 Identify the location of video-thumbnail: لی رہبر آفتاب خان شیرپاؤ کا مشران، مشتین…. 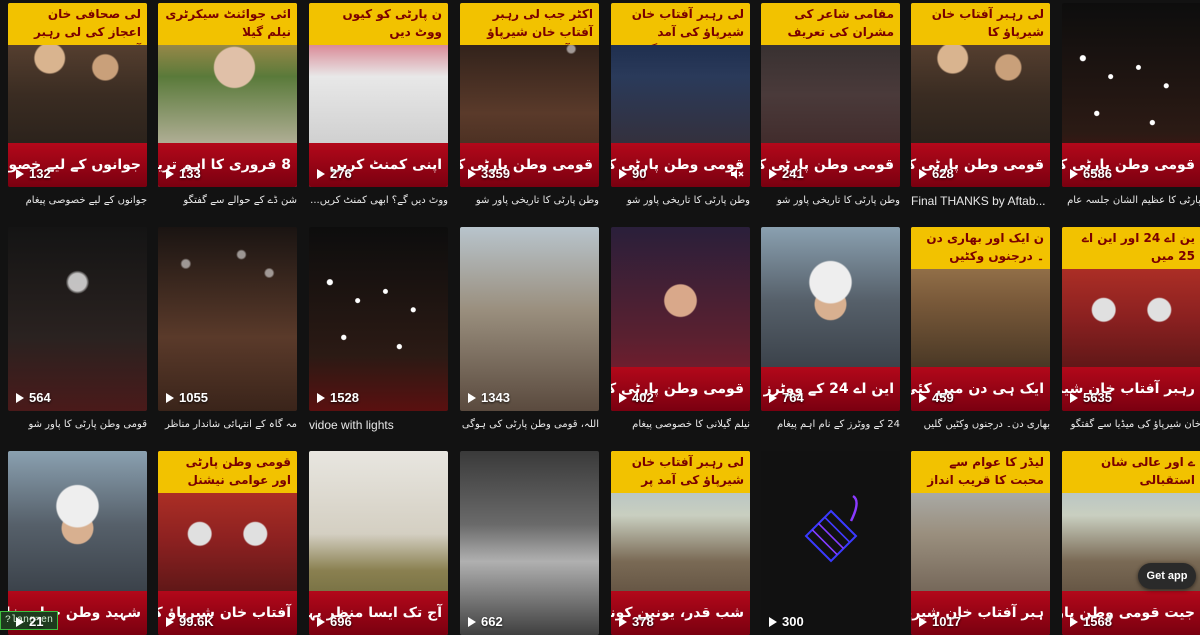
(980, 95).